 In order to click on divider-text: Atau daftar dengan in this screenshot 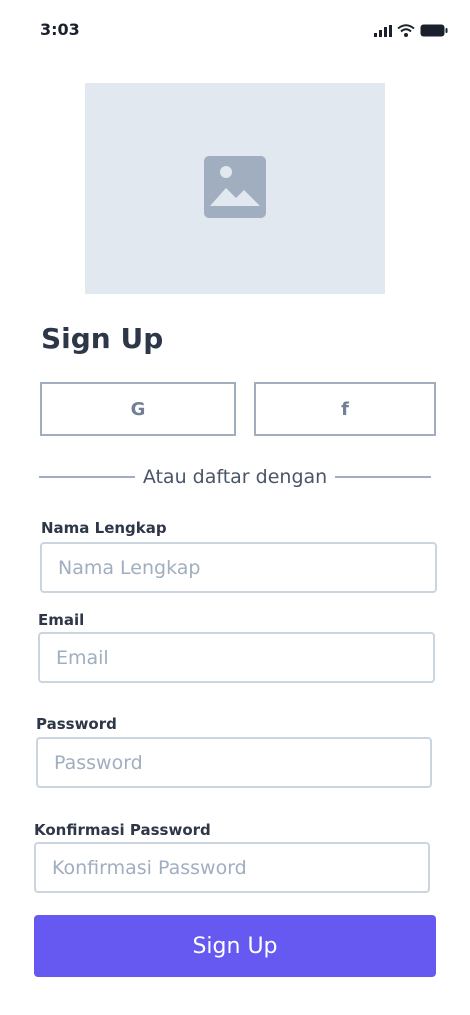, I will do `click(235, 477)`.